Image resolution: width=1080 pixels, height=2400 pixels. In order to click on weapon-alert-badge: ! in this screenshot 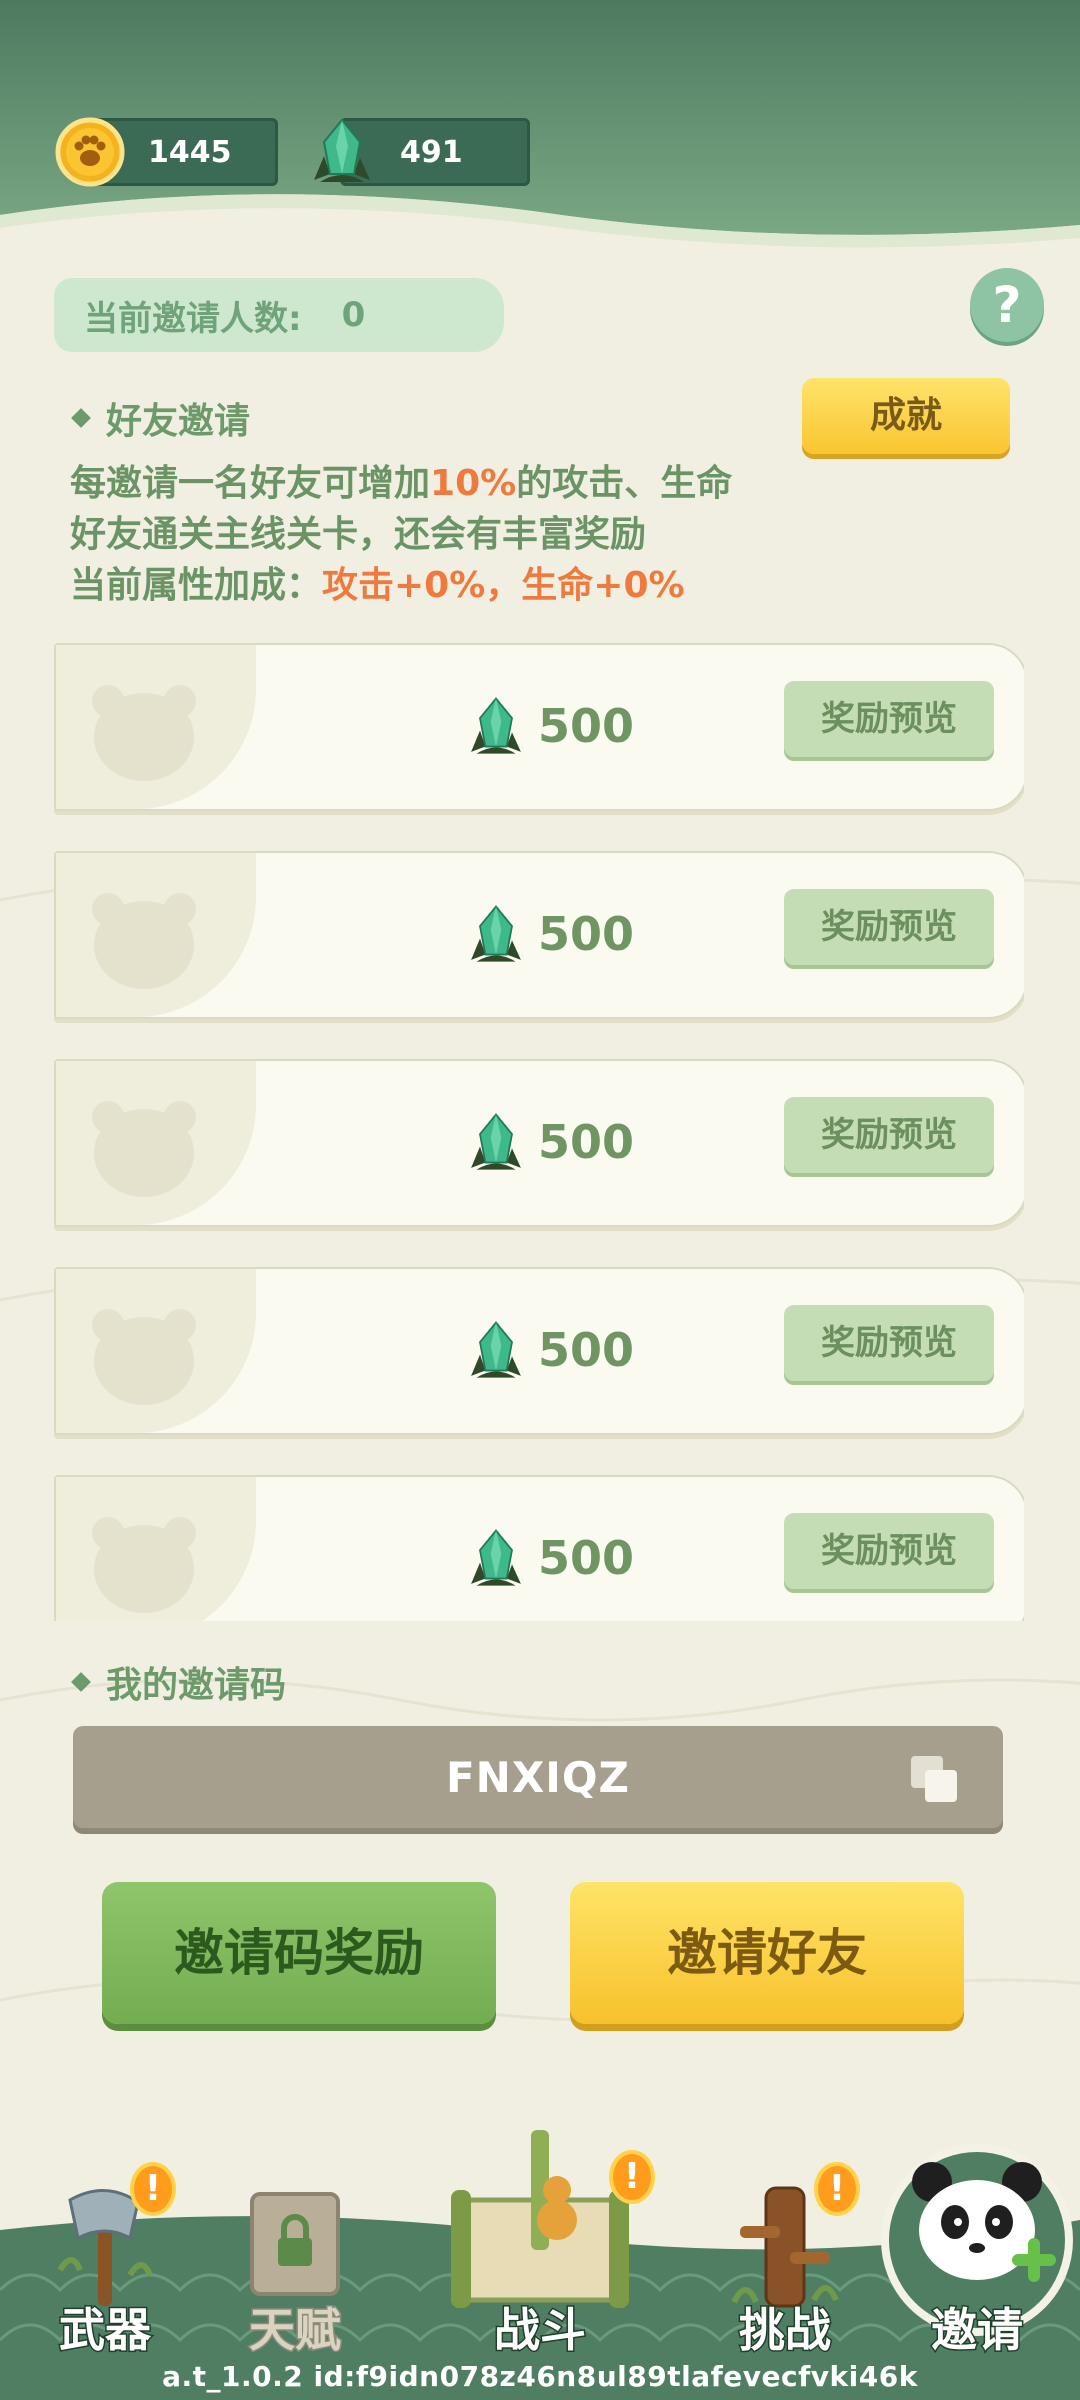, I will do `click(153, 2189)`.